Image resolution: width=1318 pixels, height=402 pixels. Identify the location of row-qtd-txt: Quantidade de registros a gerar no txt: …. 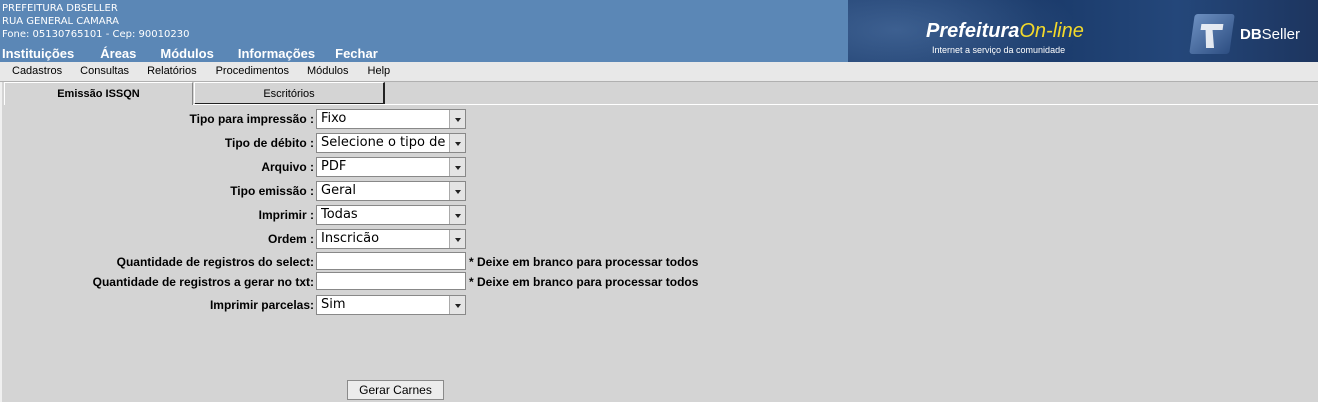
(659, 282).